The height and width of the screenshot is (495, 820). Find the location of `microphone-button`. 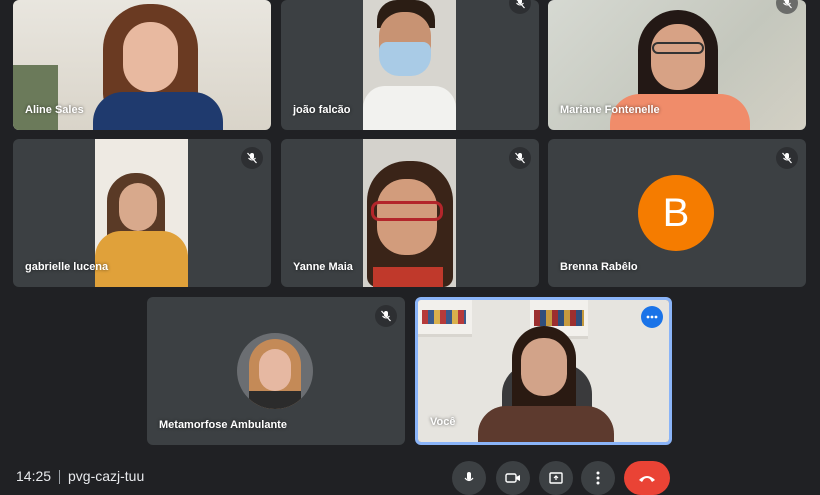

microphone-button is located at coordinates (469, 478).